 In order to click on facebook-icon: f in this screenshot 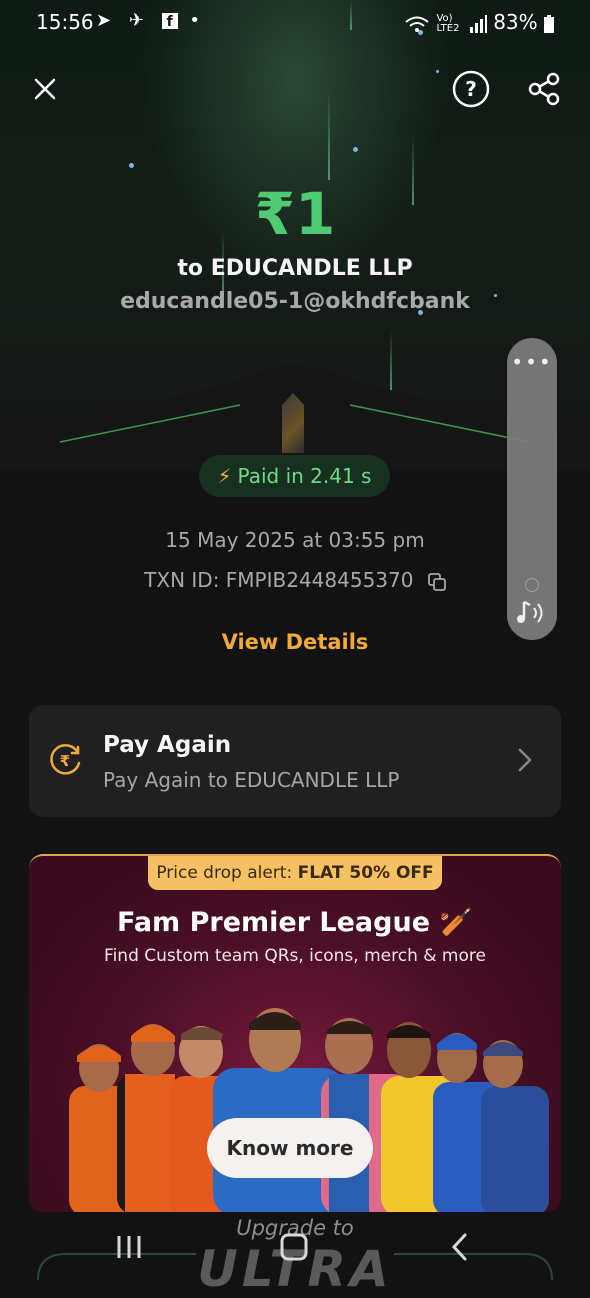, I will do `click(169, 21)`.